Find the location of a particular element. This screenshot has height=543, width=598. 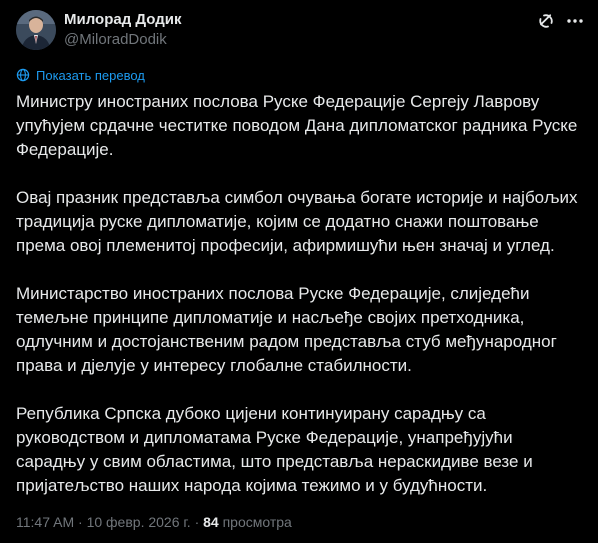

avatar is located at coordinates (36, 30).